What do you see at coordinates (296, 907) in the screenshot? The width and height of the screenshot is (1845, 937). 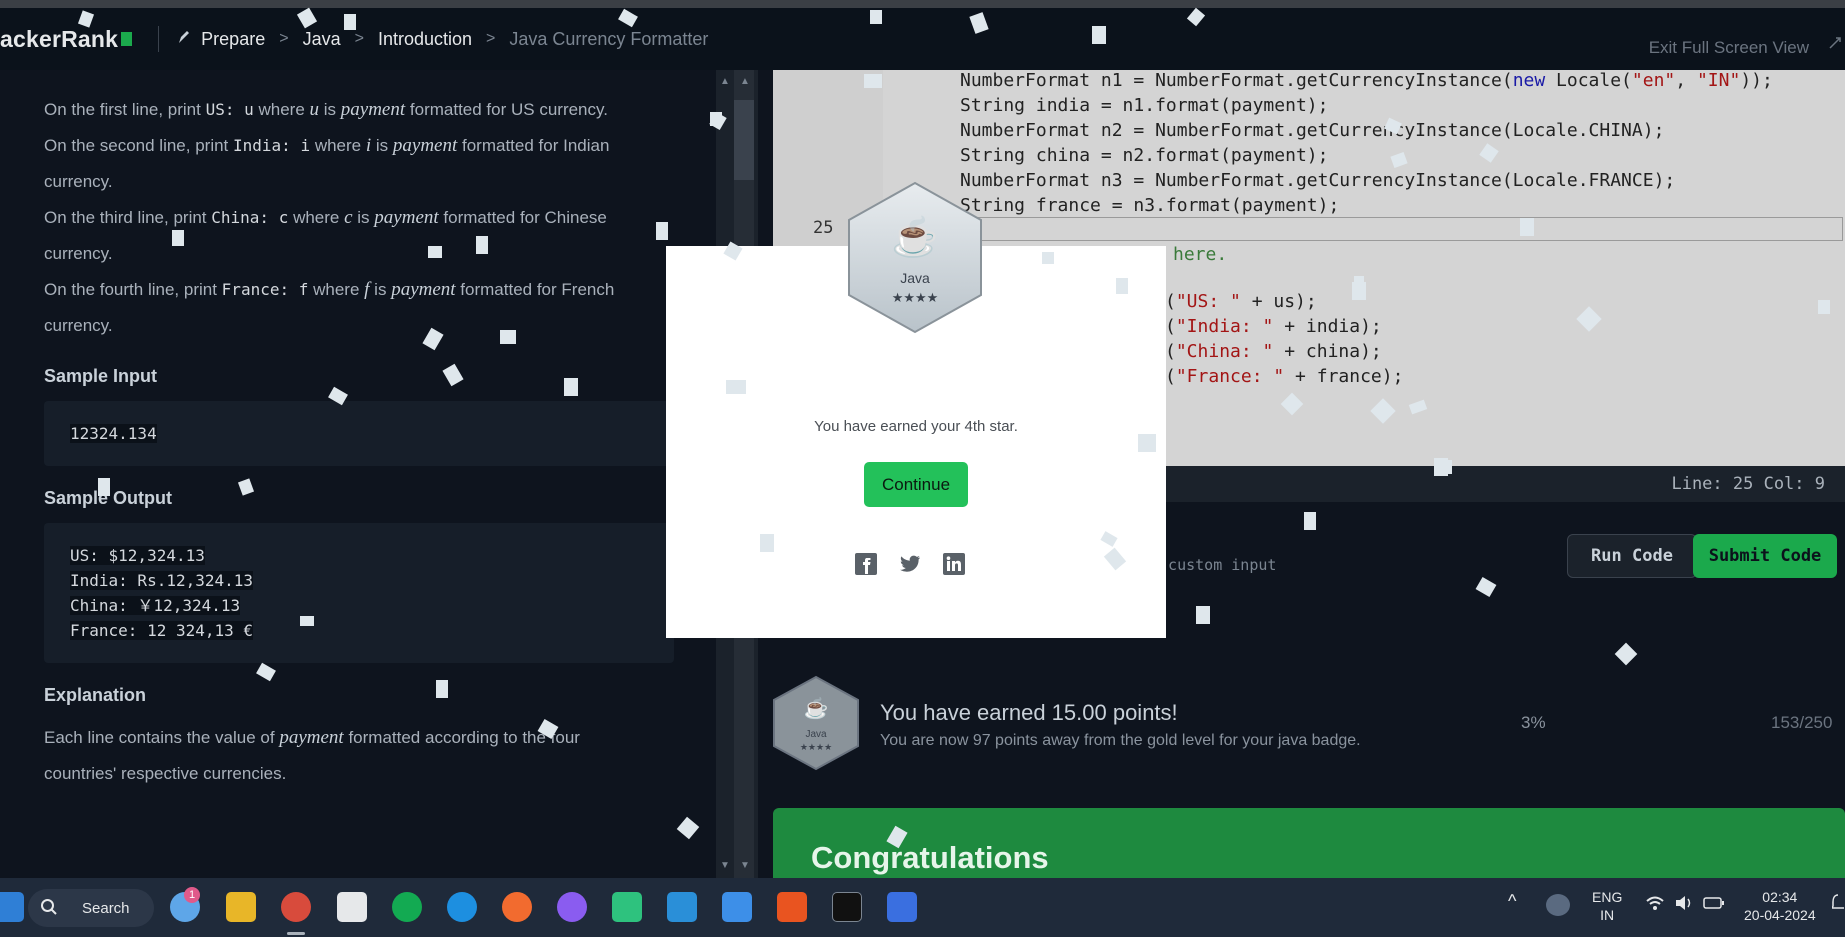 I see `chrome-icon` at bounding box center [296, 907].